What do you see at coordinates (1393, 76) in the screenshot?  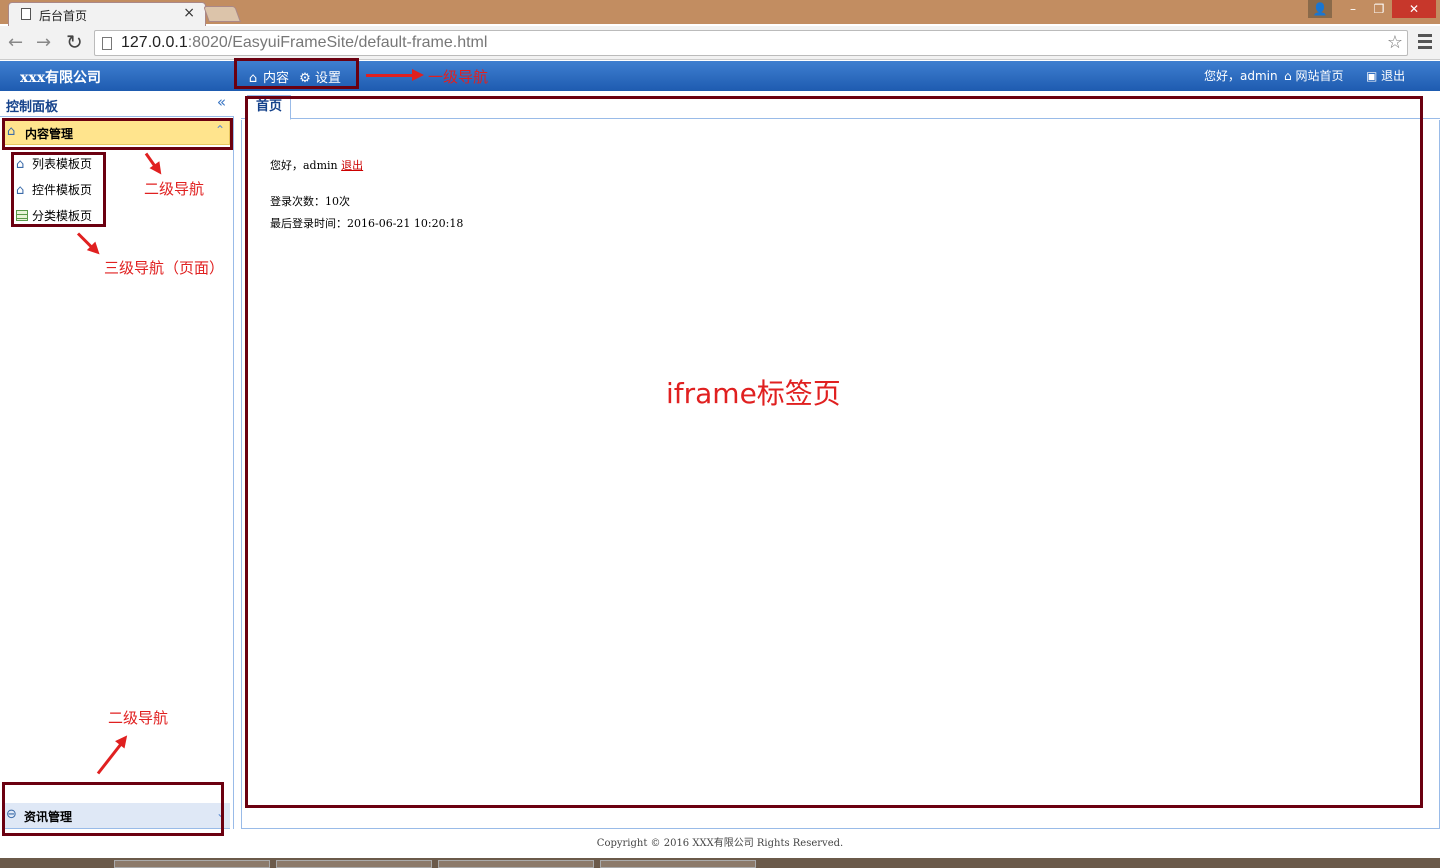 I see `logout-label: 退出` at bounding box center [1393, 76].